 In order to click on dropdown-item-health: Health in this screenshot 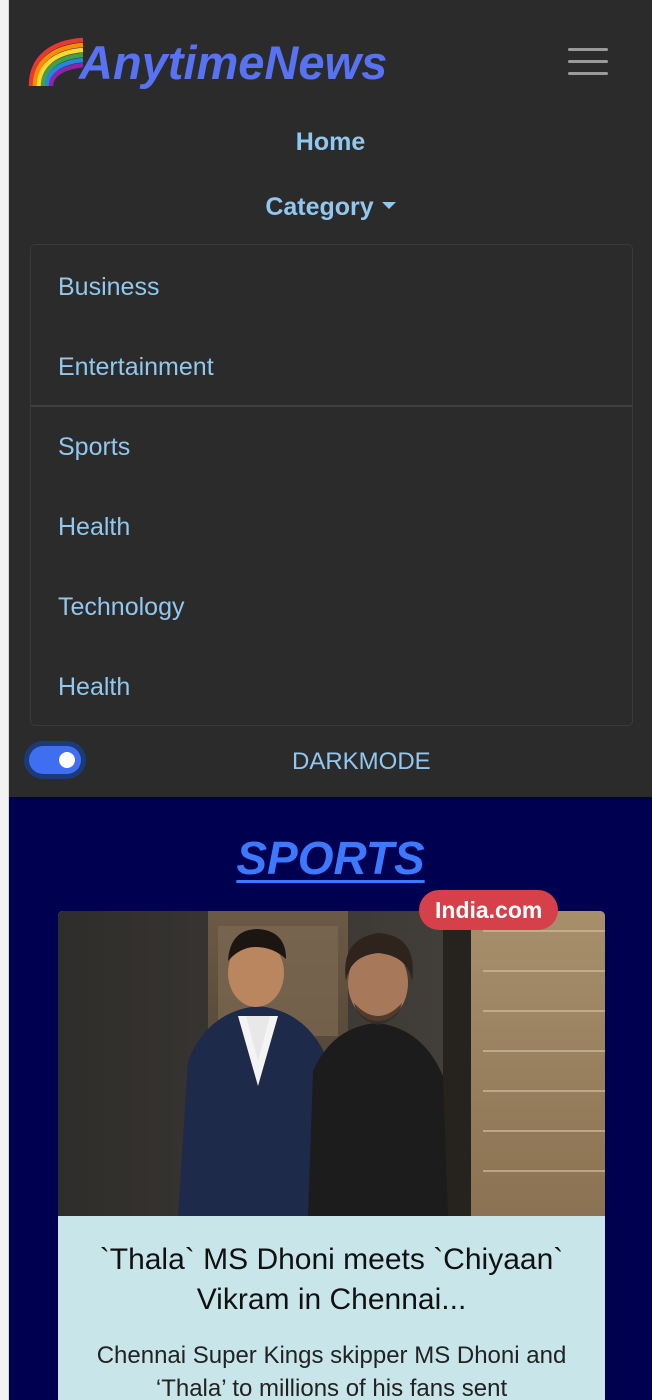, I will do `click(331, 527)`.